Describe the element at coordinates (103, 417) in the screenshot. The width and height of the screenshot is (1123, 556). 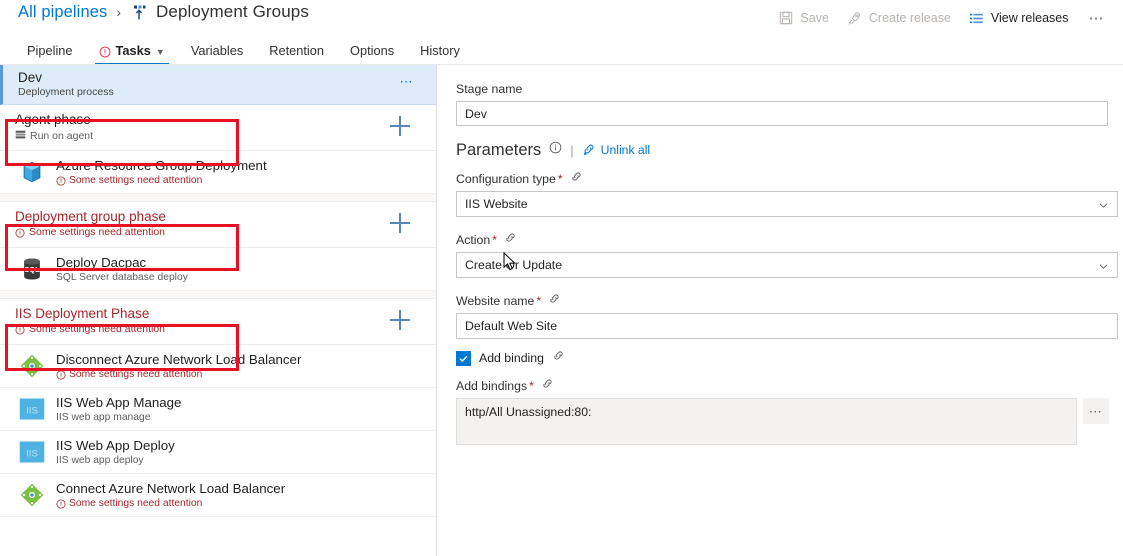
I see `task-subtitle: IIS web app manage` at that location.